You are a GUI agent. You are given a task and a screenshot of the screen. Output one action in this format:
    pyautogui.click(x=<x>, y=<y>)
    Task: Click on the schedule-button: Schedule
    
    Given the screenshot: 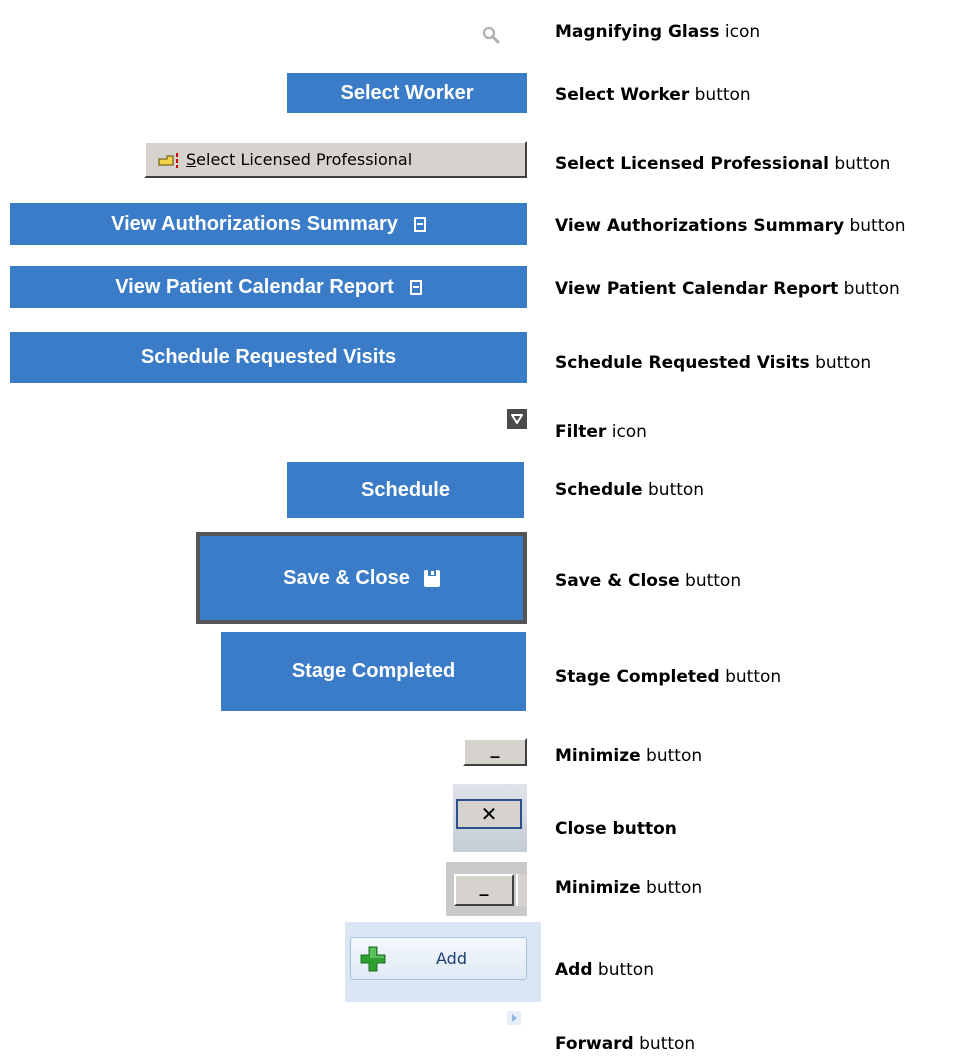 What is the action you would take?
    pyautogui.click(x=405, y=490)
    